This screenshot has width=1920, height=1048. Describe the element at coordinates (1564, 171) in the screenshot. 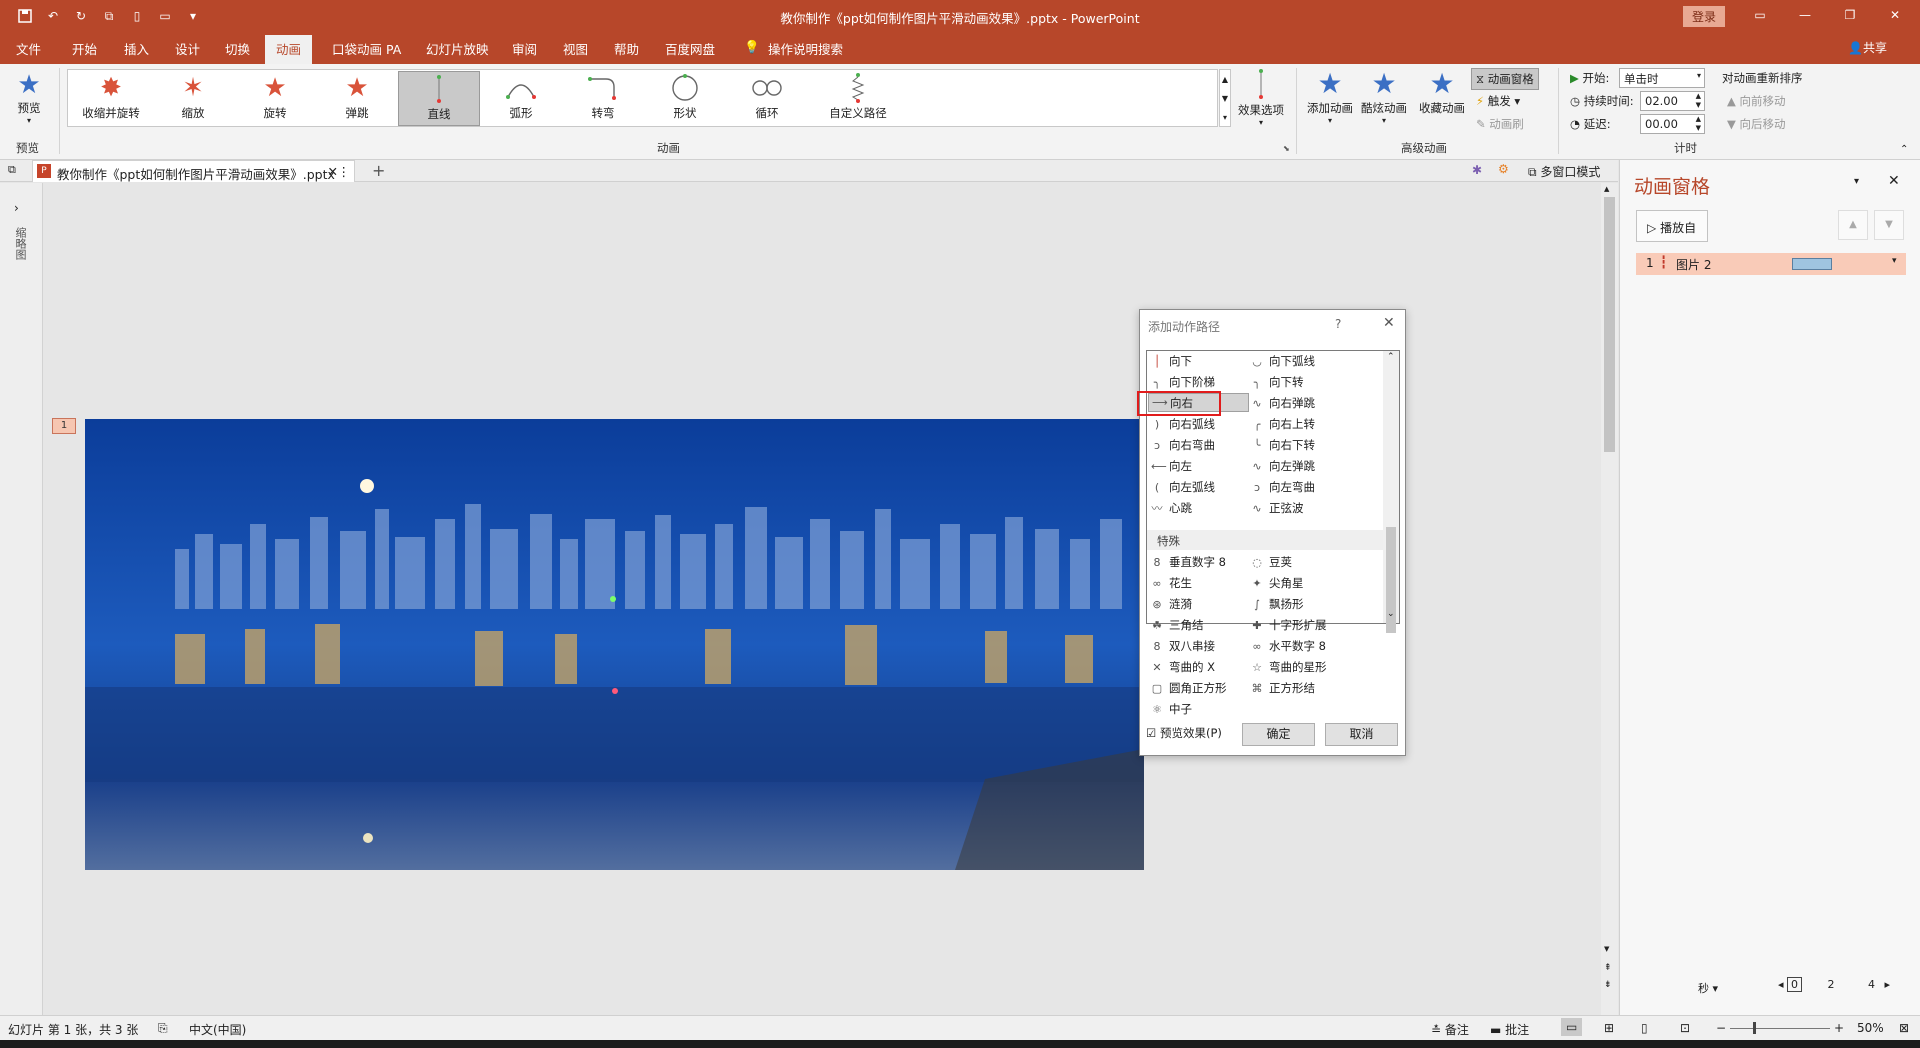

I see `multi-window-button: ⧉ 多窗口模式` at that location.